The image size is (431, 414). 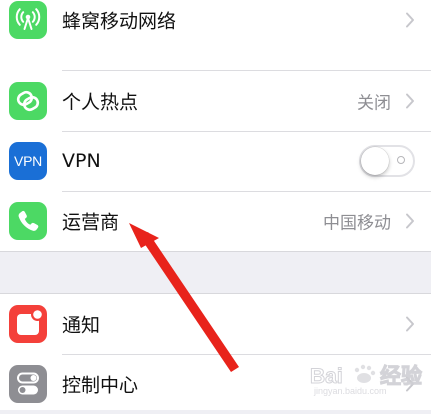 What do you see at coordinates (28, 101) in the screenshot?
I see `chain-link-icon` at bounding box center [28, 101].